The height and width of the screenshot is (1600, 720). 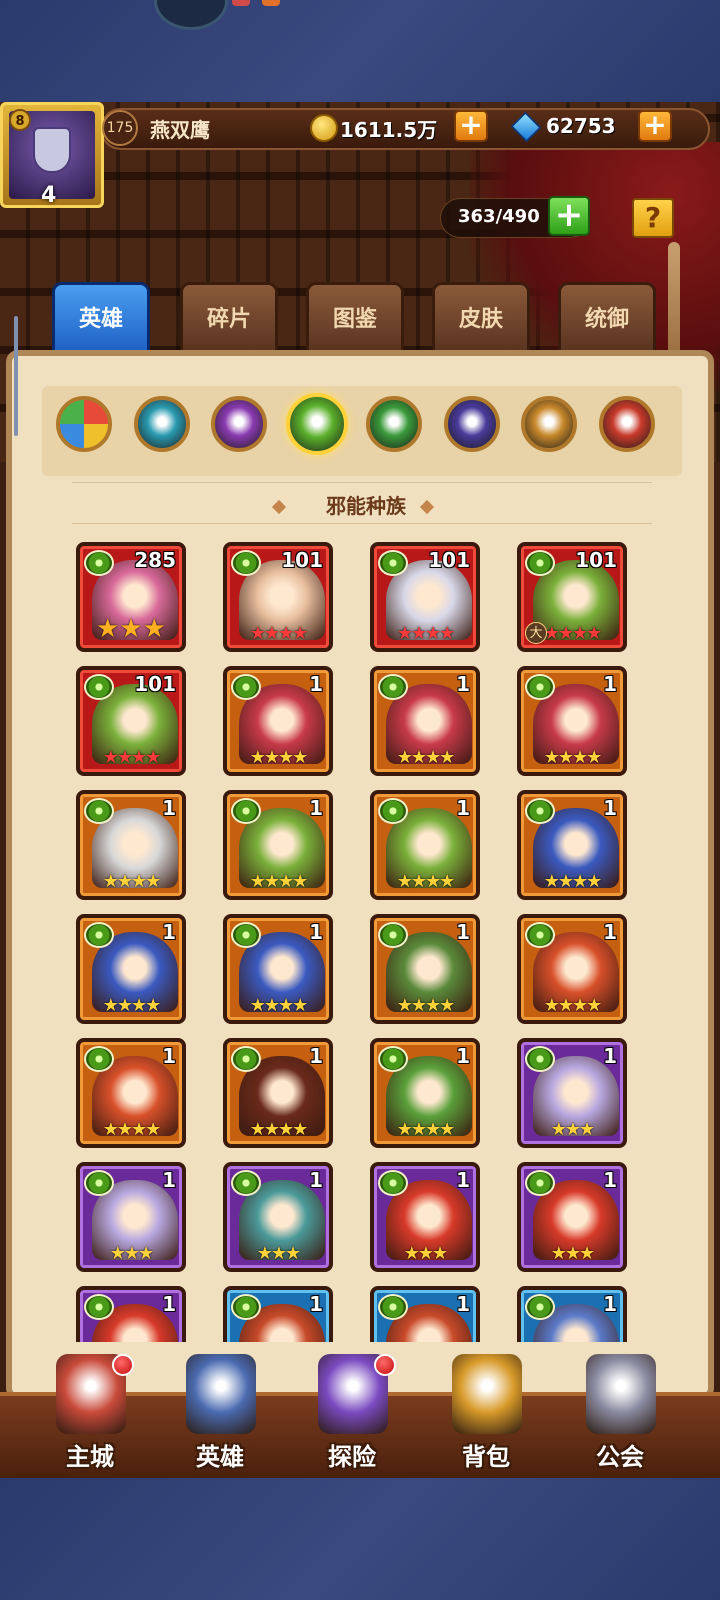 What do you see at coordinates (352, 1416) in the screenshot?
I see `nav-portal: 探险` at bounding box center [352, 1416].